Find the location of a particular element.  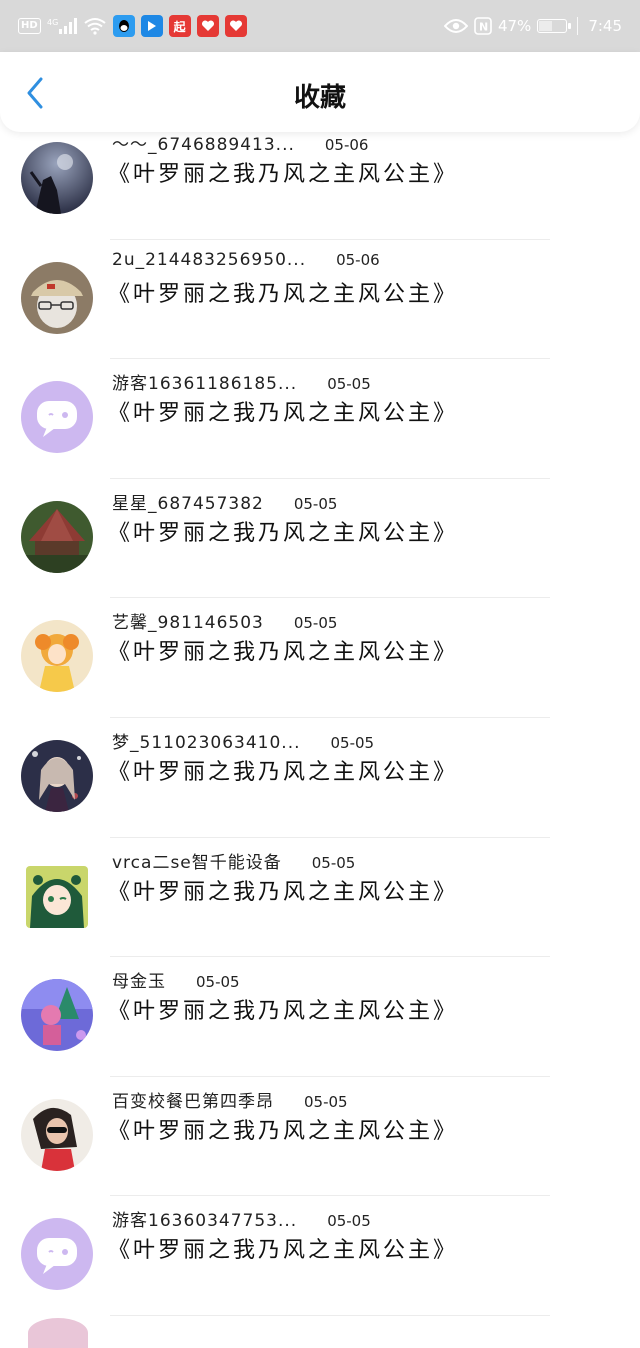

item-meta: 百变校餐巴第四季昂 05-05 is located at coordinates (230, 1099).